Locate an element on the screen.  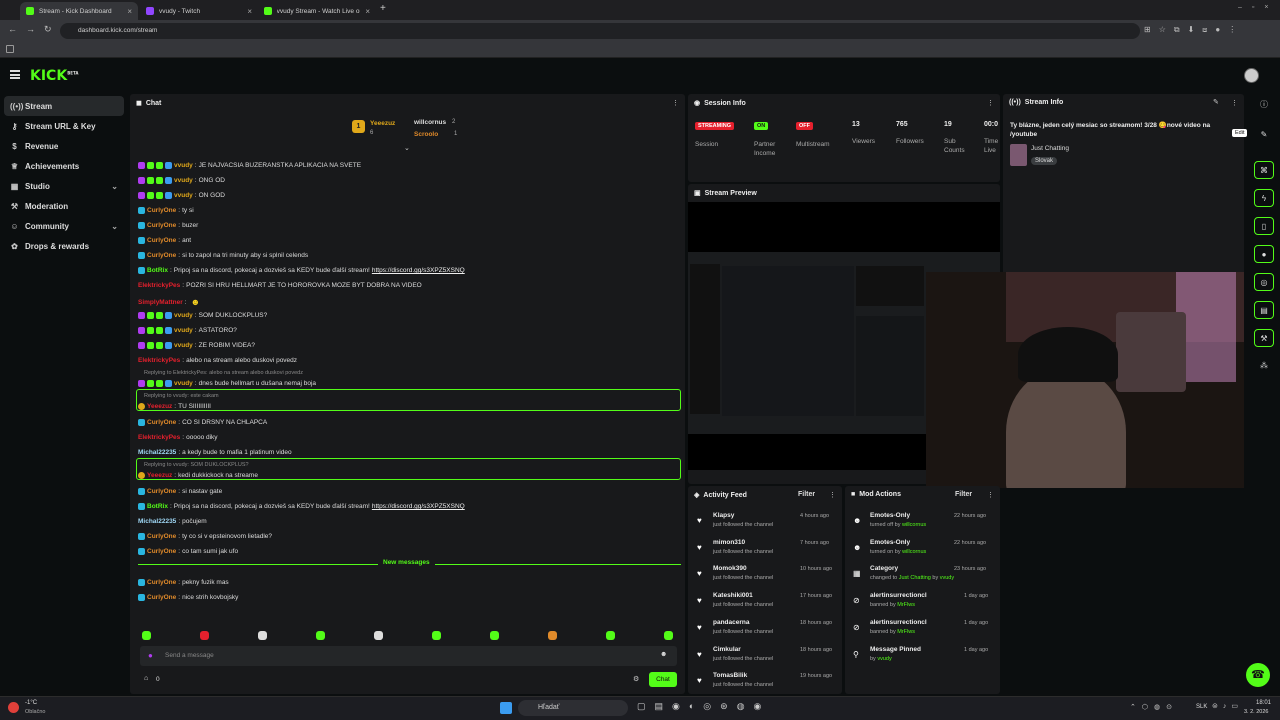
chevron-down-icon: ⌄ is located at coordinates (407, 148).